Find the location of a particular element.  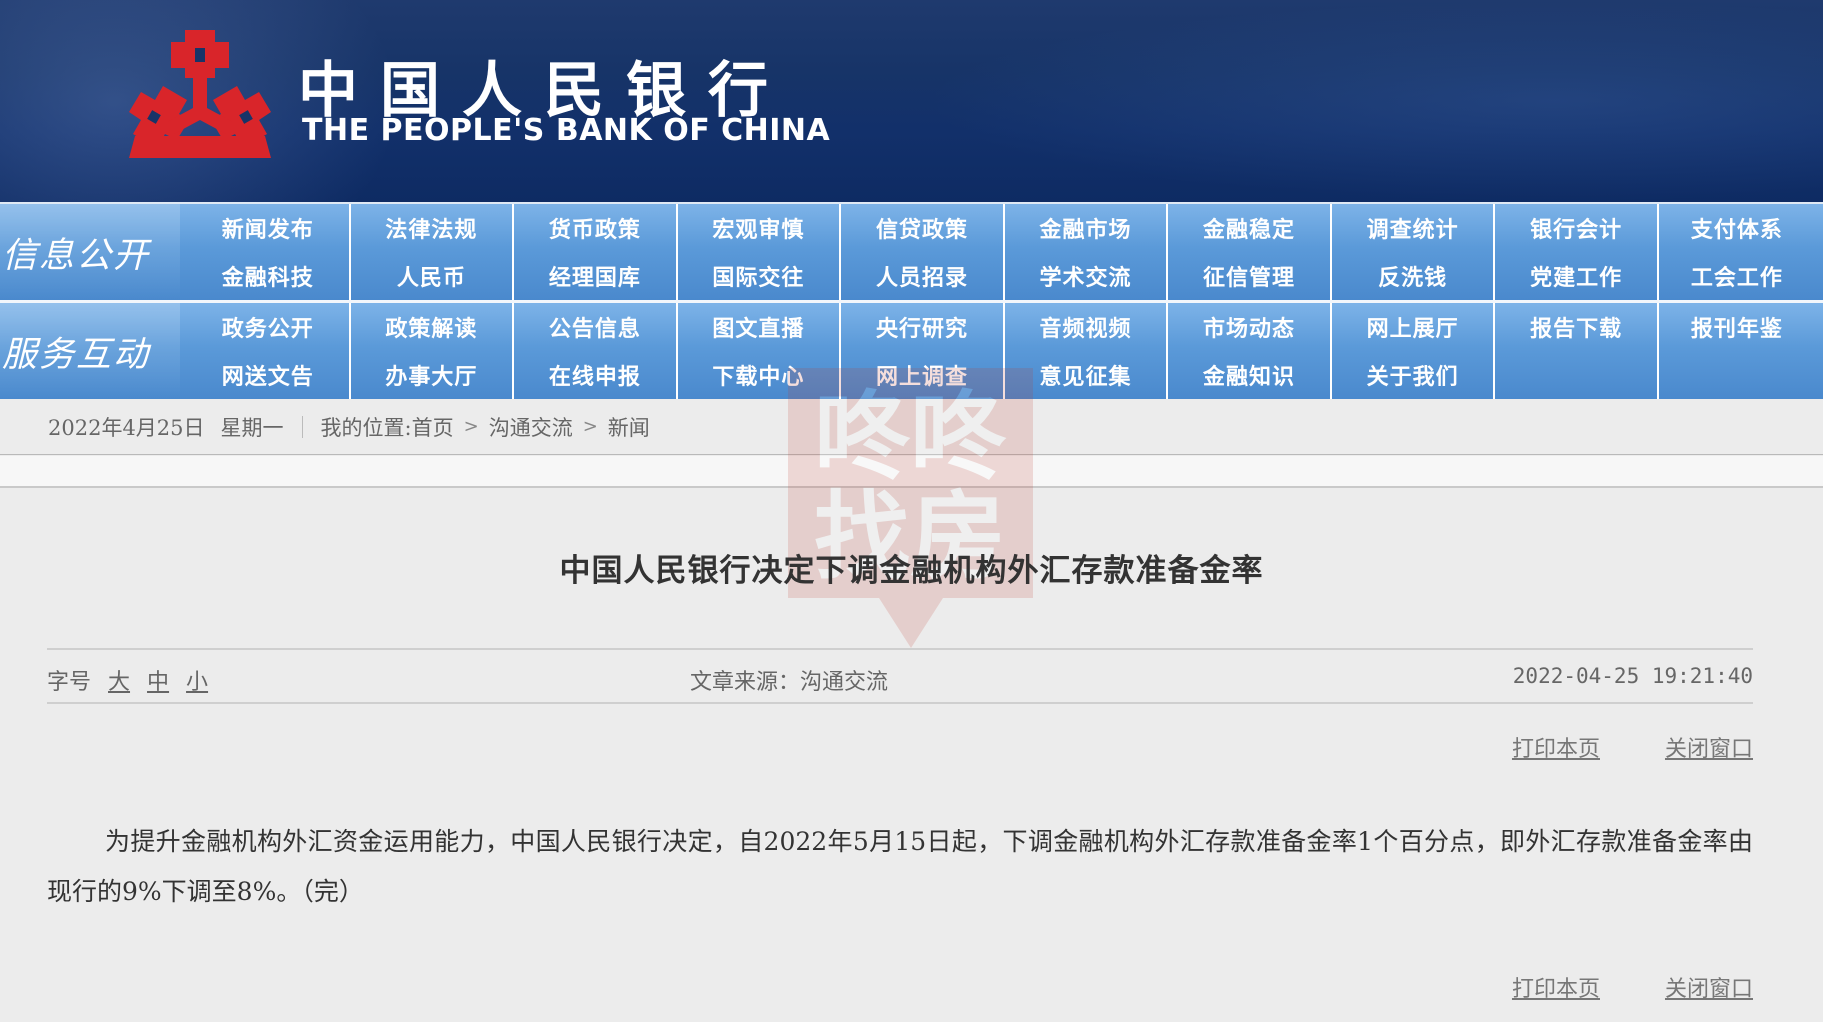

meta-top-divider is located at coordinates (900, 649).